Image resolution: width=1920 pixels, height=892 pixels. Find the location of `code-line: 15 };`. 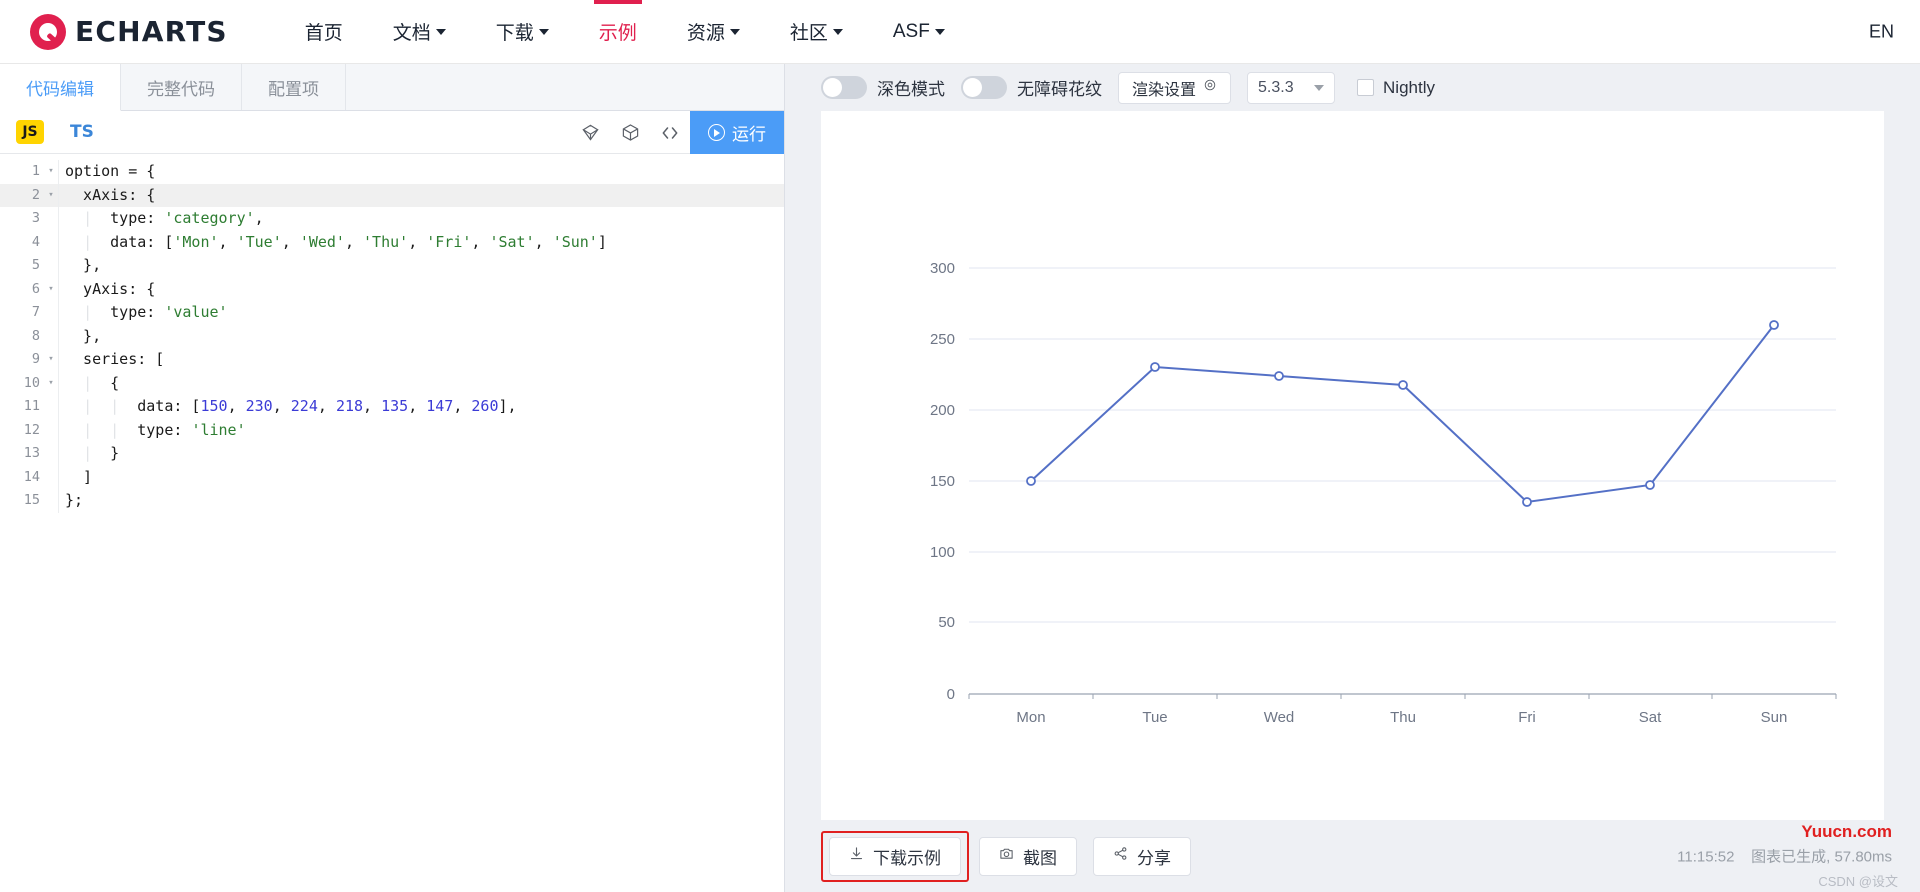

code-line: 15 }; is located at coordinates (392, 501).